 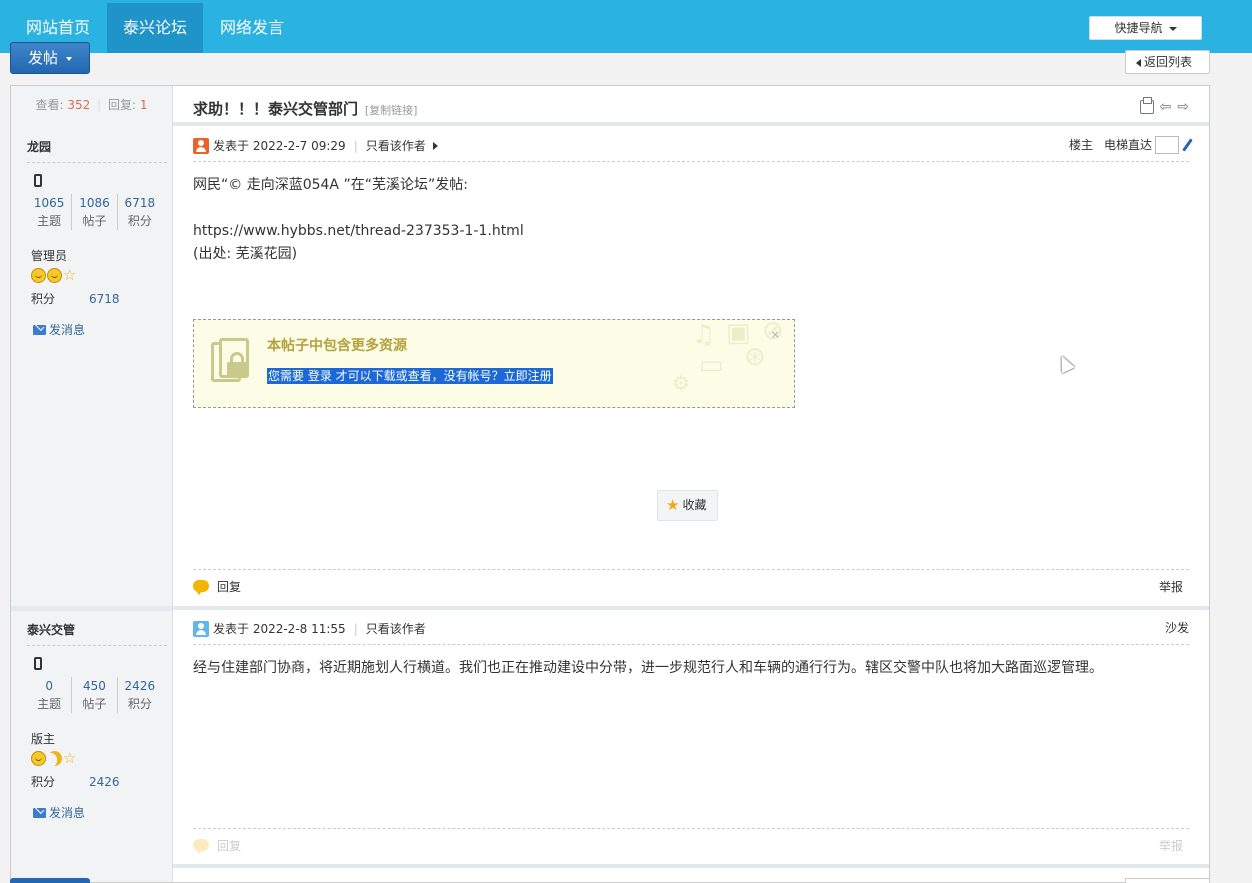 I want to click on gear-icon: ⚙, so click(x=681, y=383).